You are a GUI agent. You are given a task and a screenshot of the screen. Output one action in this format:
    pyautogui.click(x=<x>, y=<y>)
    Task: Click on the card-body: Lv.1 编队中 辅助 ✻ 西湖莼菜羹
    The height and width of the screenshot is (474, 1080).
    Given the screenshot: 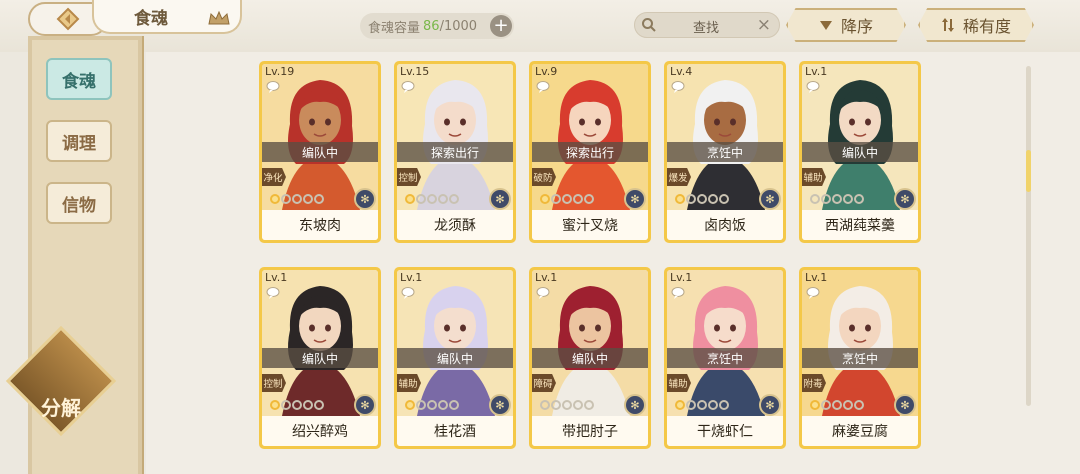 What is the action you would take?
    pyautogui.click(x=860, y=152)
    